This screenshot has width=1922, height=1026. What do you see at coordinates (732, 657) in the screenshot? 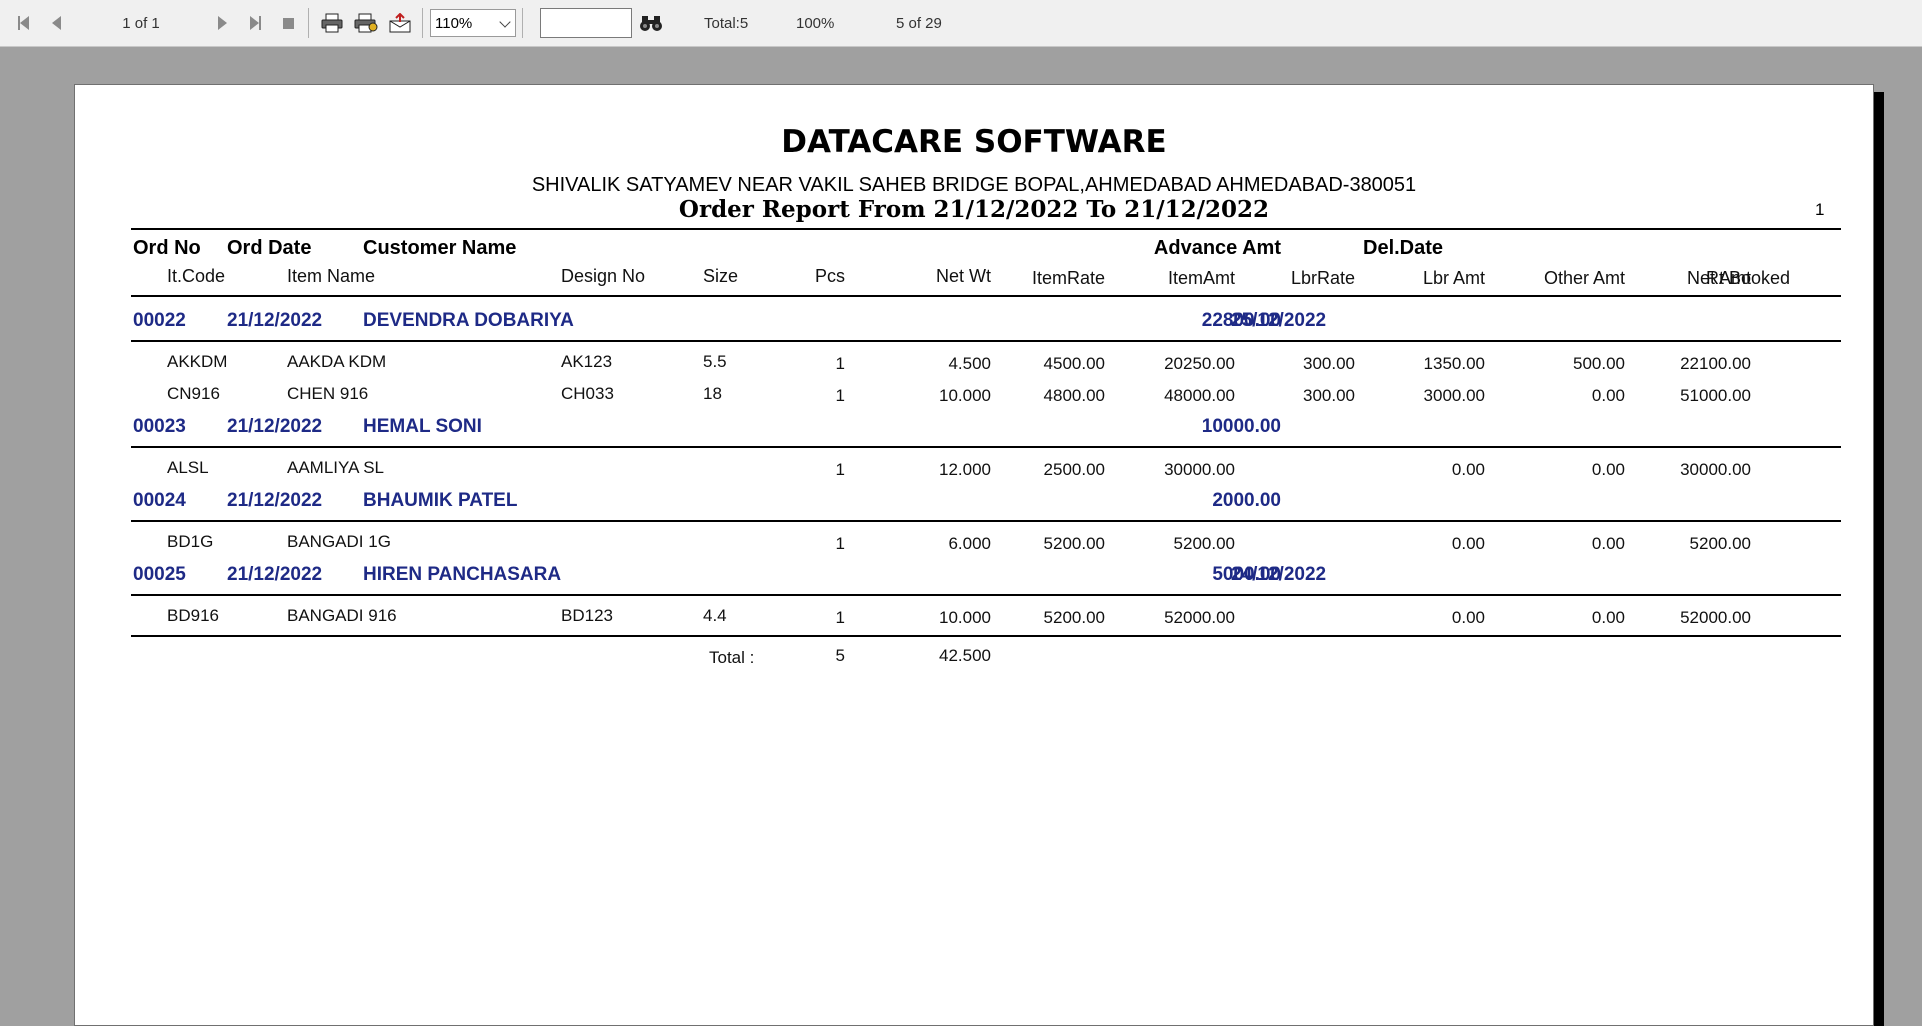
I see `total-label: Total :` at bounding box center [732, 657].